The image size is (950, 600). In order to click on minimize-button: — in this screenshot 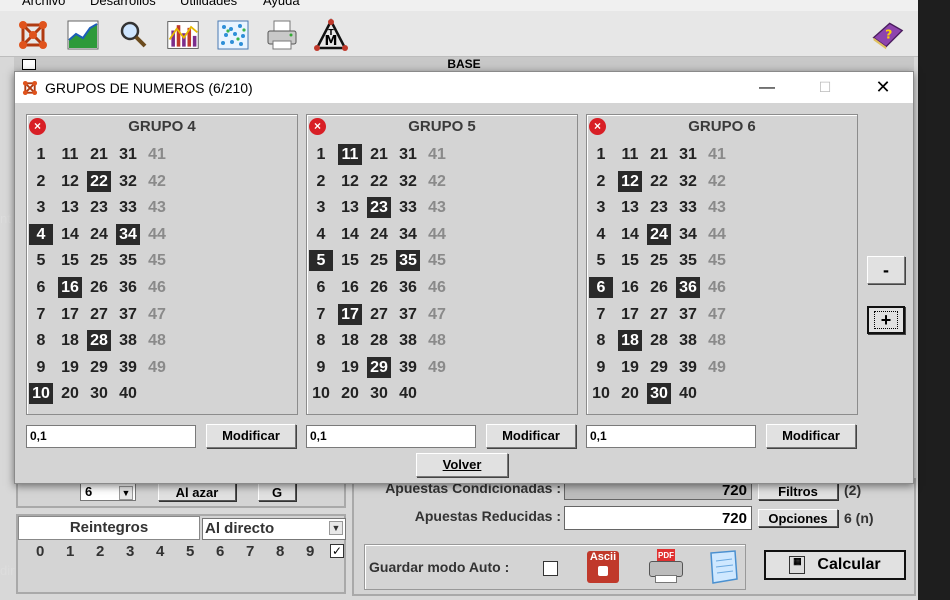, I will do `click(767, 87)`.